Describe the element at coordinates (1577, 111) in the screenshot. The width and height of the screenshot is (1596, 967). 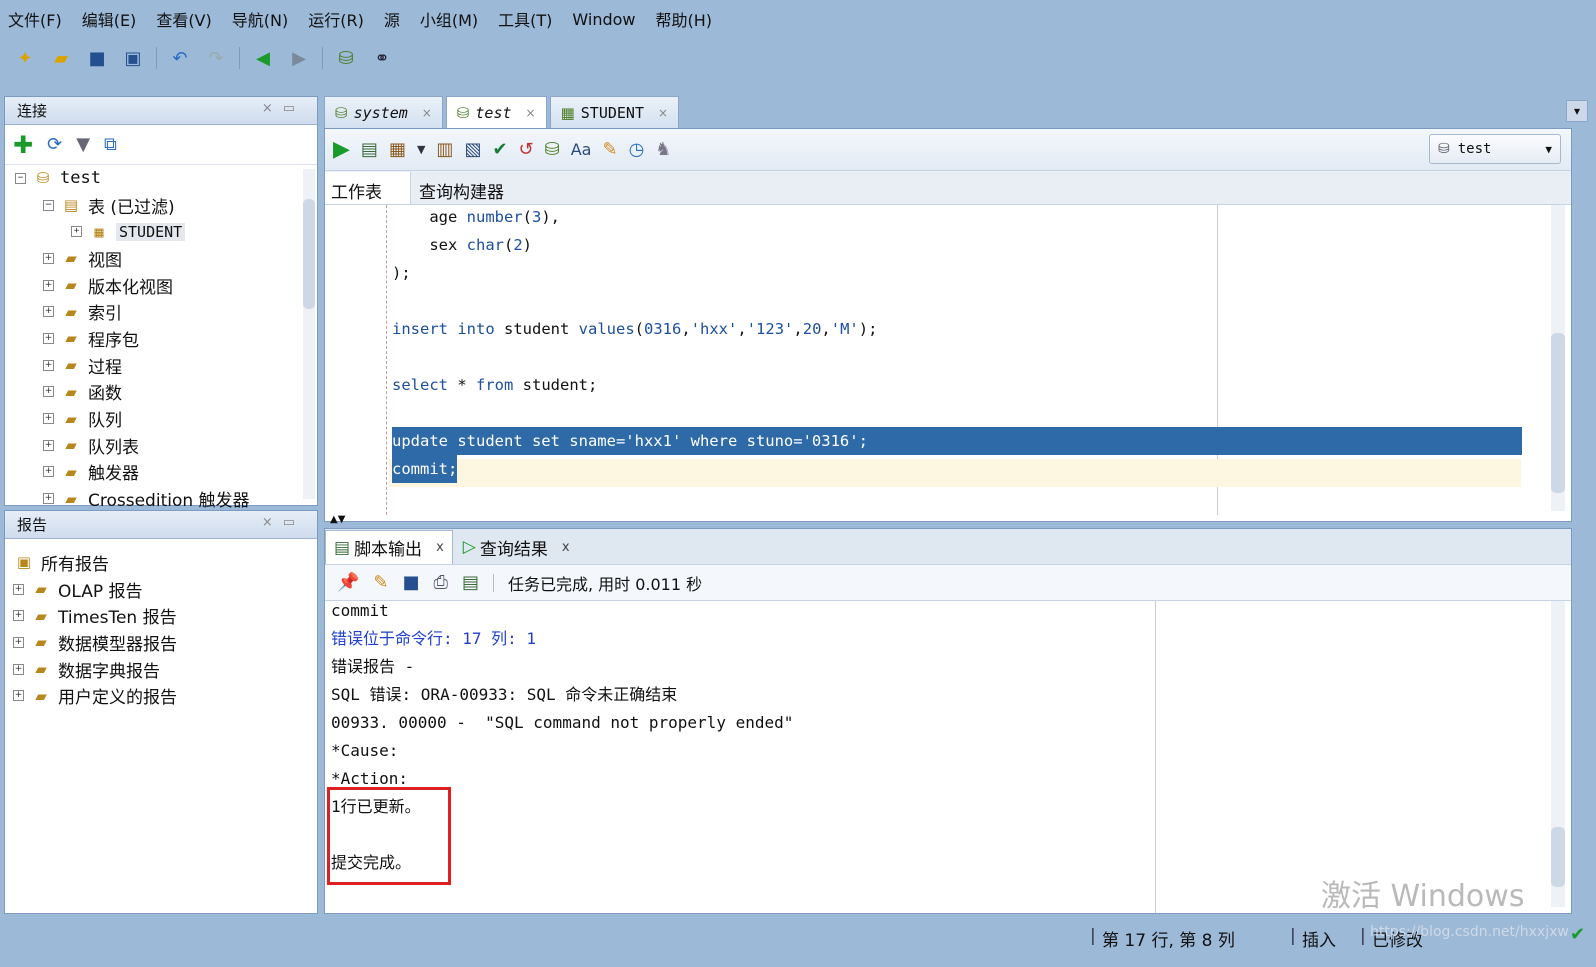
I see `tab-list-dropdown-icon: ▾` at that location.